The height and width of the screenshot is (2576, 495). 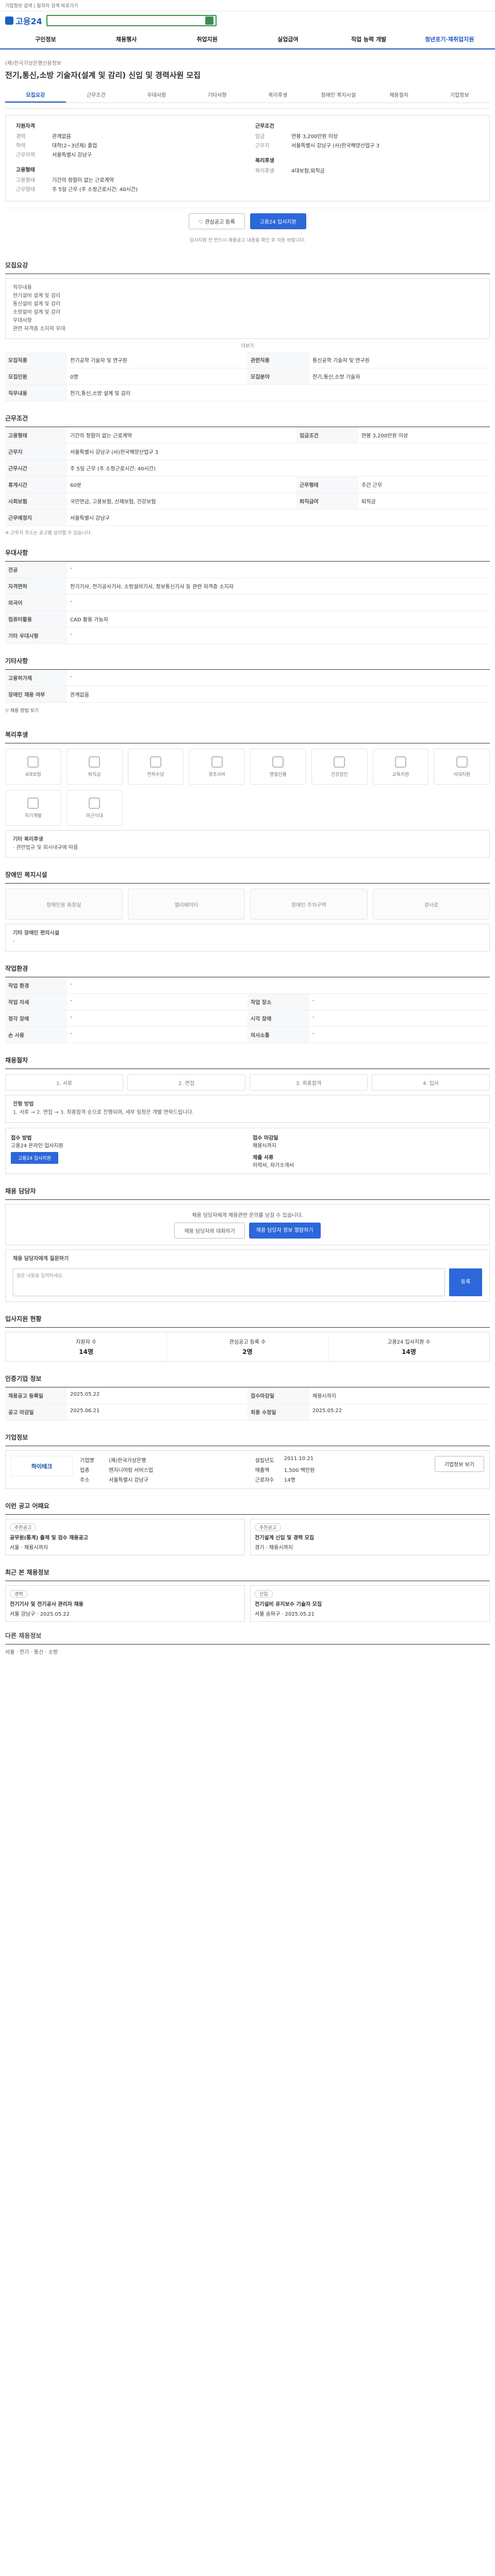 I want to click on site-logo: 고용24, so click(x=23, y=20).